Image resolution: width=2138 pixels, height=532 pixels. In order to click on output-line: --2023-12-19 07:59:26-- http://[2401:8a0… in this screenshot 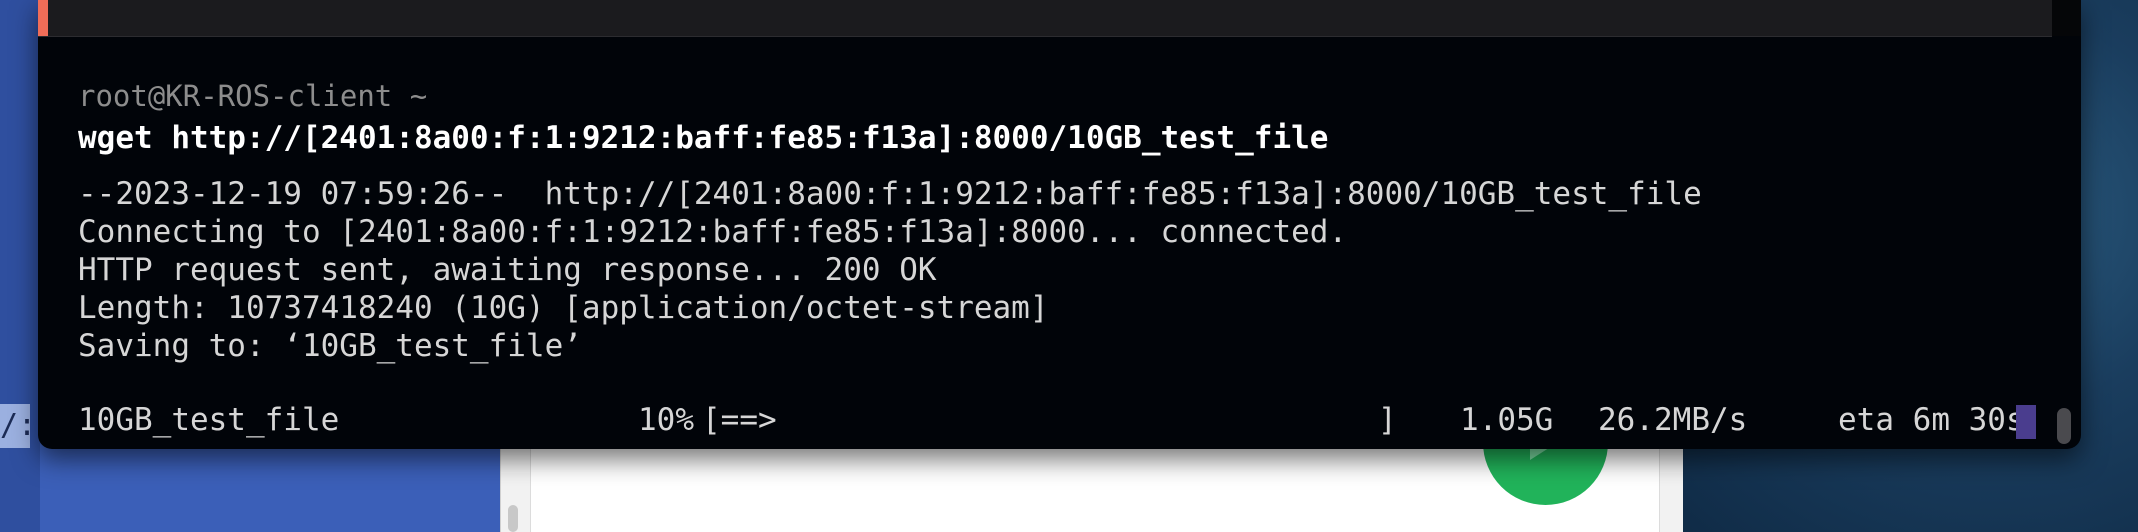, I will do `click(890, 194)`.